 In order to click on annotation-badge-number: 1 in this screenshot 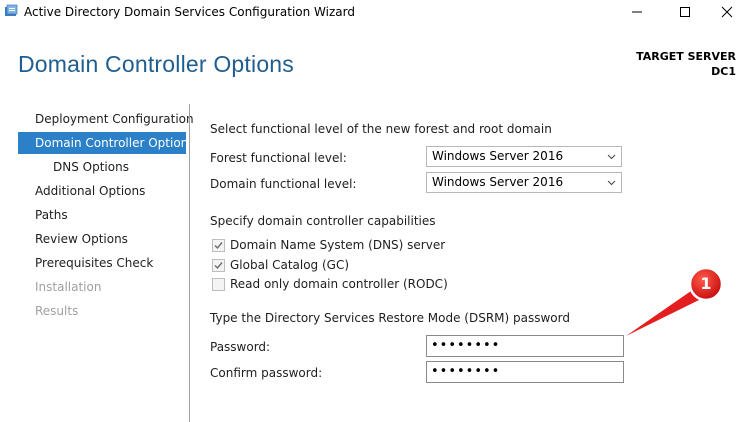, I will do `click(706, 283)`.